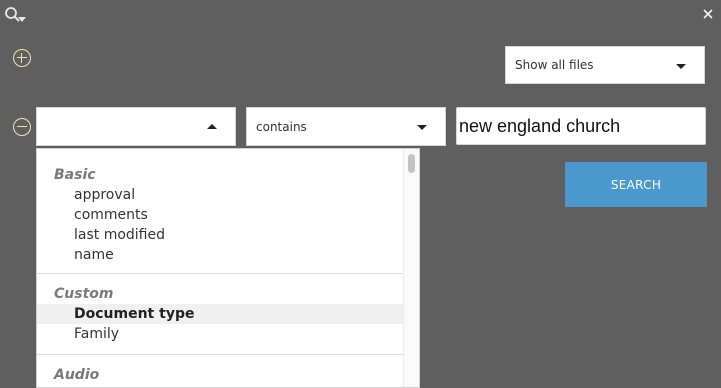 The width and height of the screenshot is (721, 388). What do you see at coordinates (346, 126) in the screenshot?
I see `operator-select: contains` at bounding box center [346, 126].